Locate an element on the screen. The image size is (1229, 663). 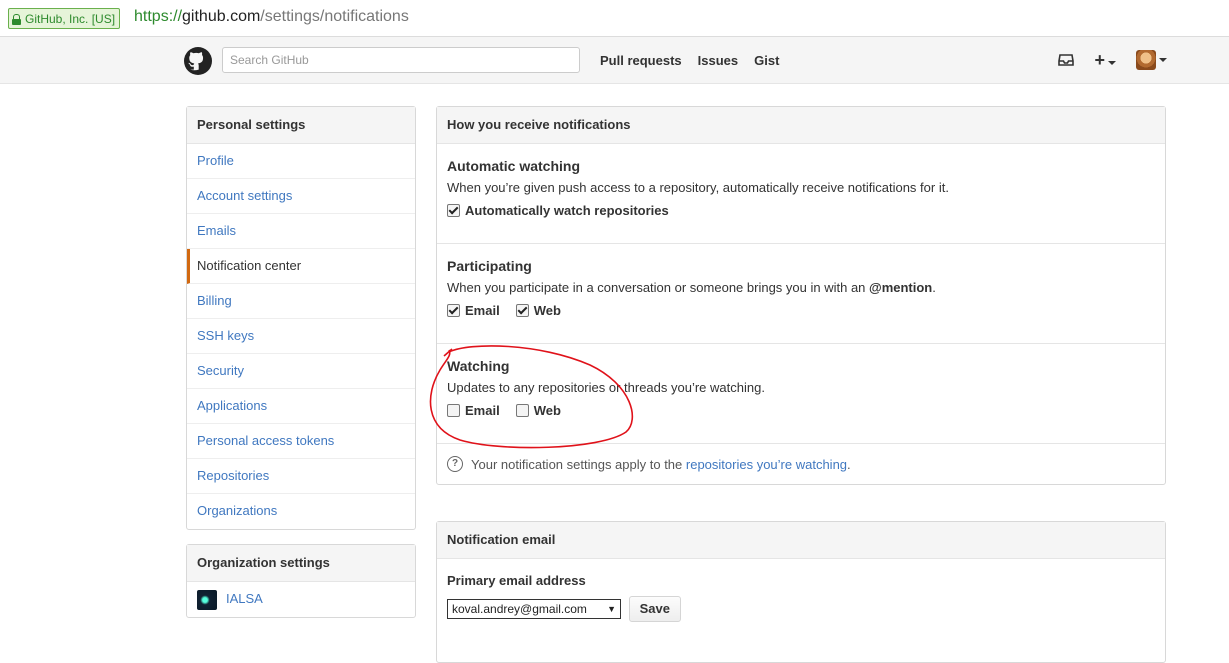
participating-email-checkbox: Email is located at coordinates (473, 310).